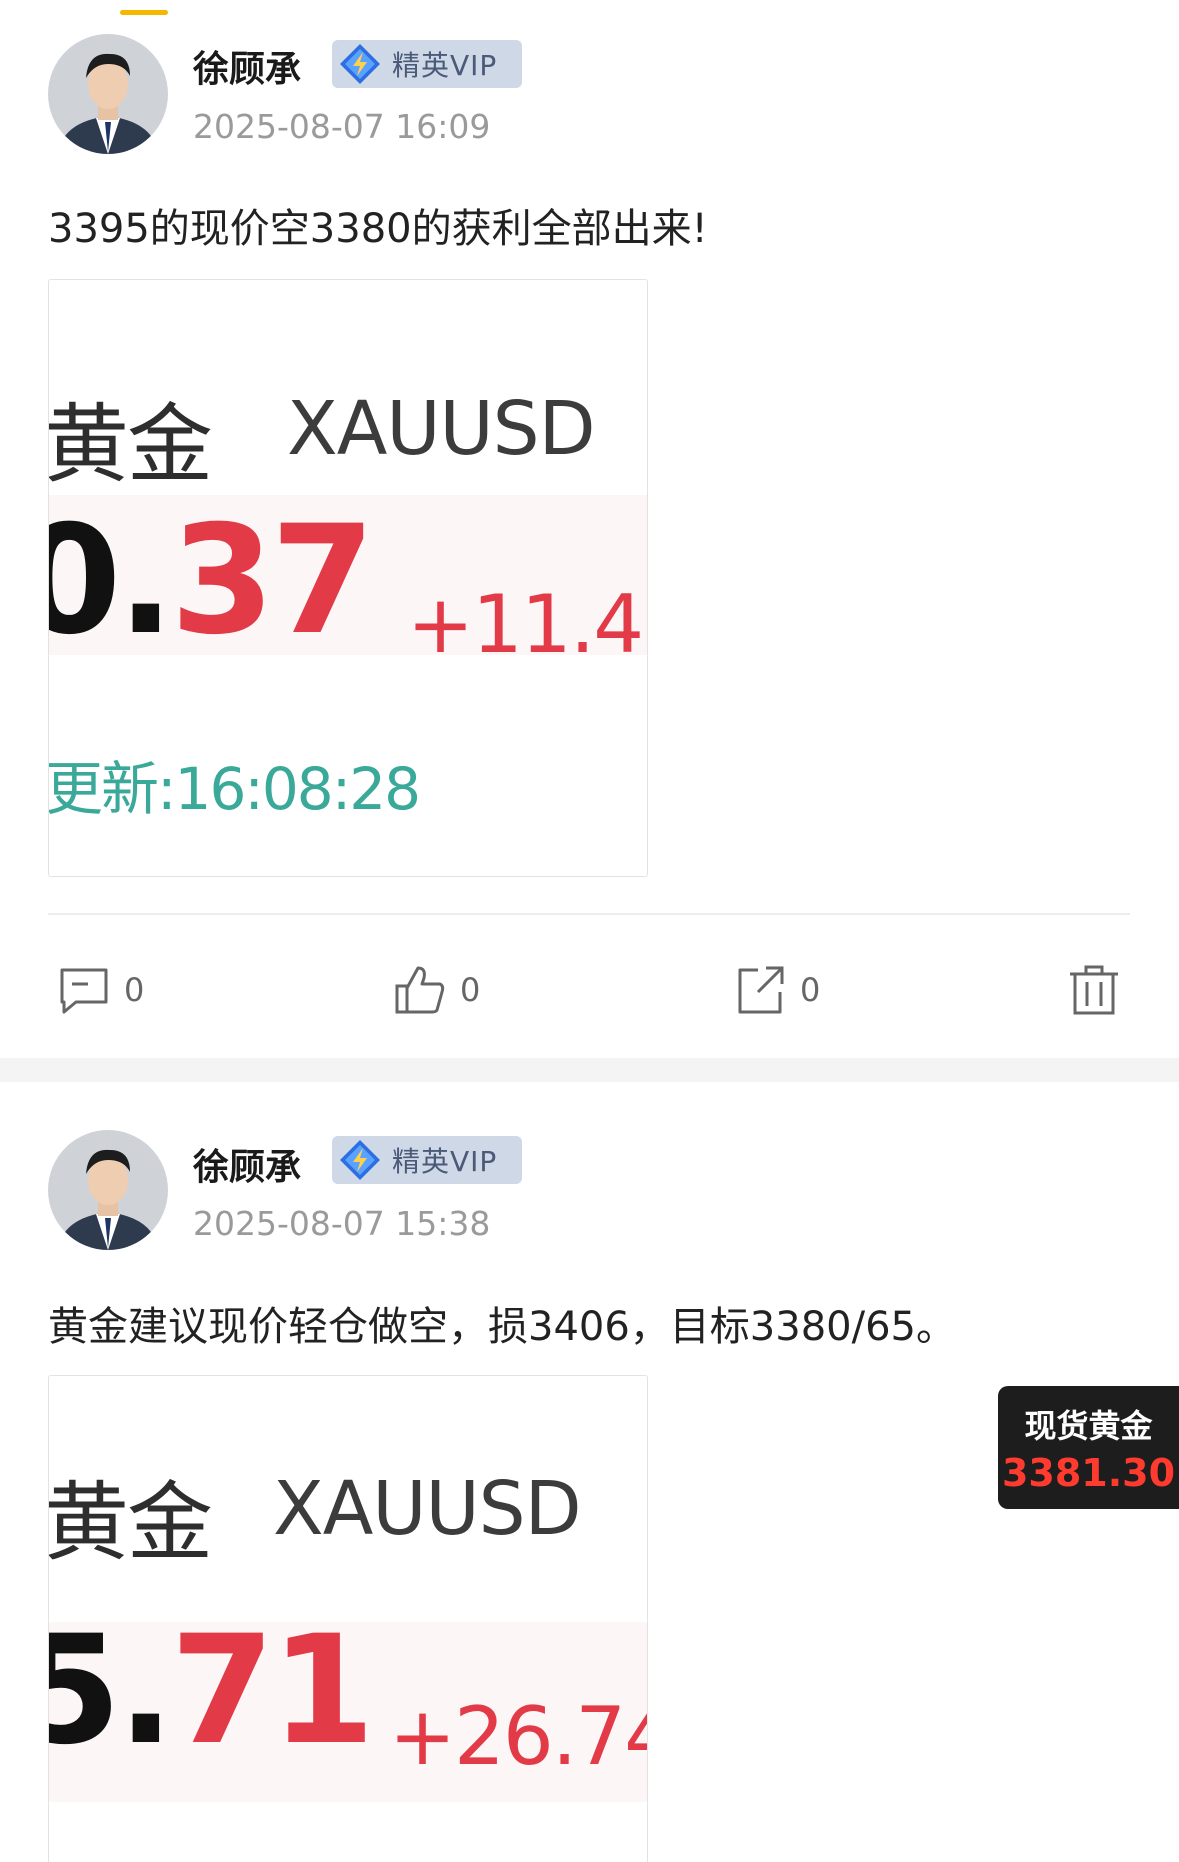  I want to click on like-button: 0, so click(436, 990).